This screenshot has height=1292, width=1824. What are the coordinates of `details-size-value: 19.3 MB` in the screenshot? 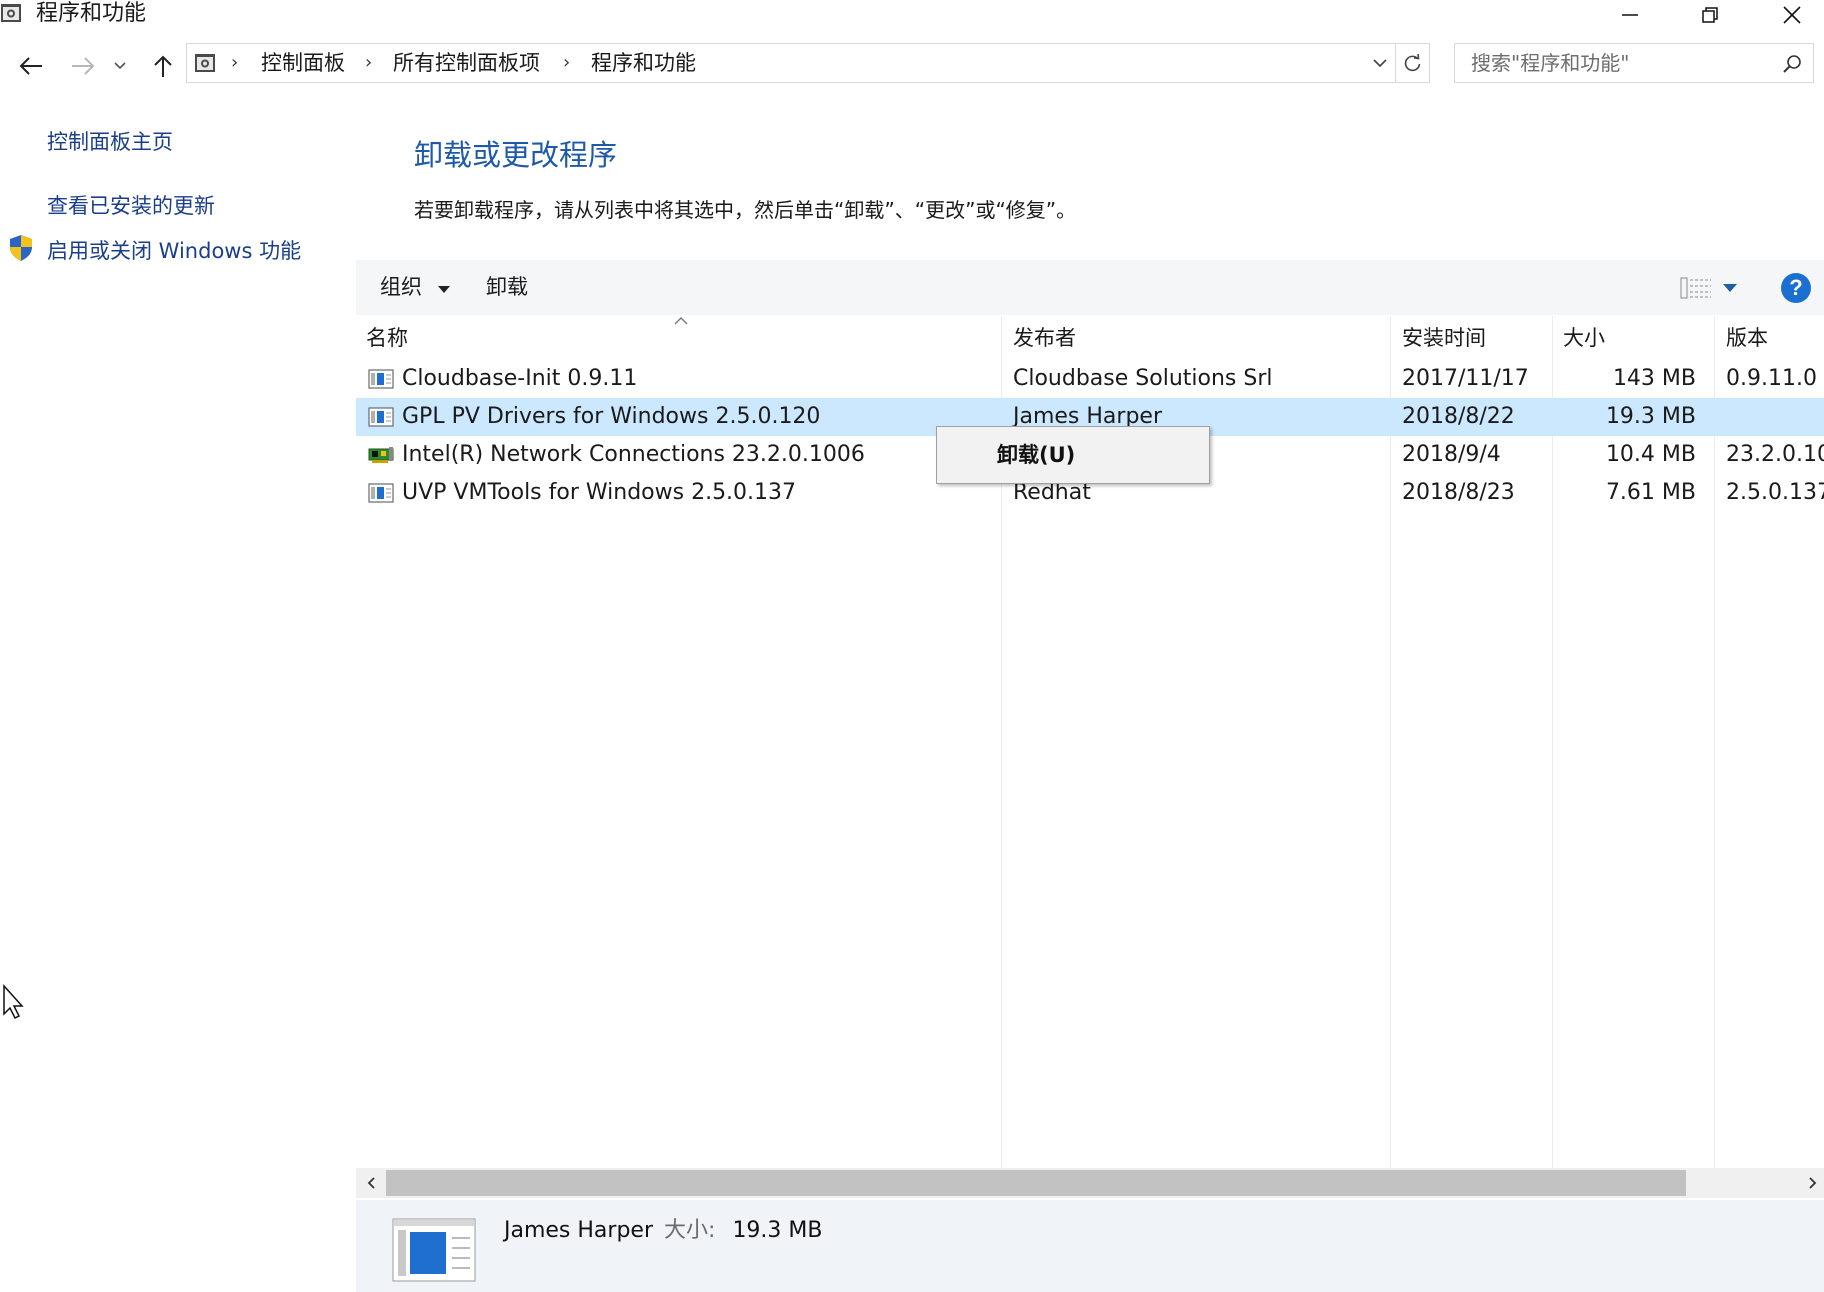 It's located at (777, 1230).